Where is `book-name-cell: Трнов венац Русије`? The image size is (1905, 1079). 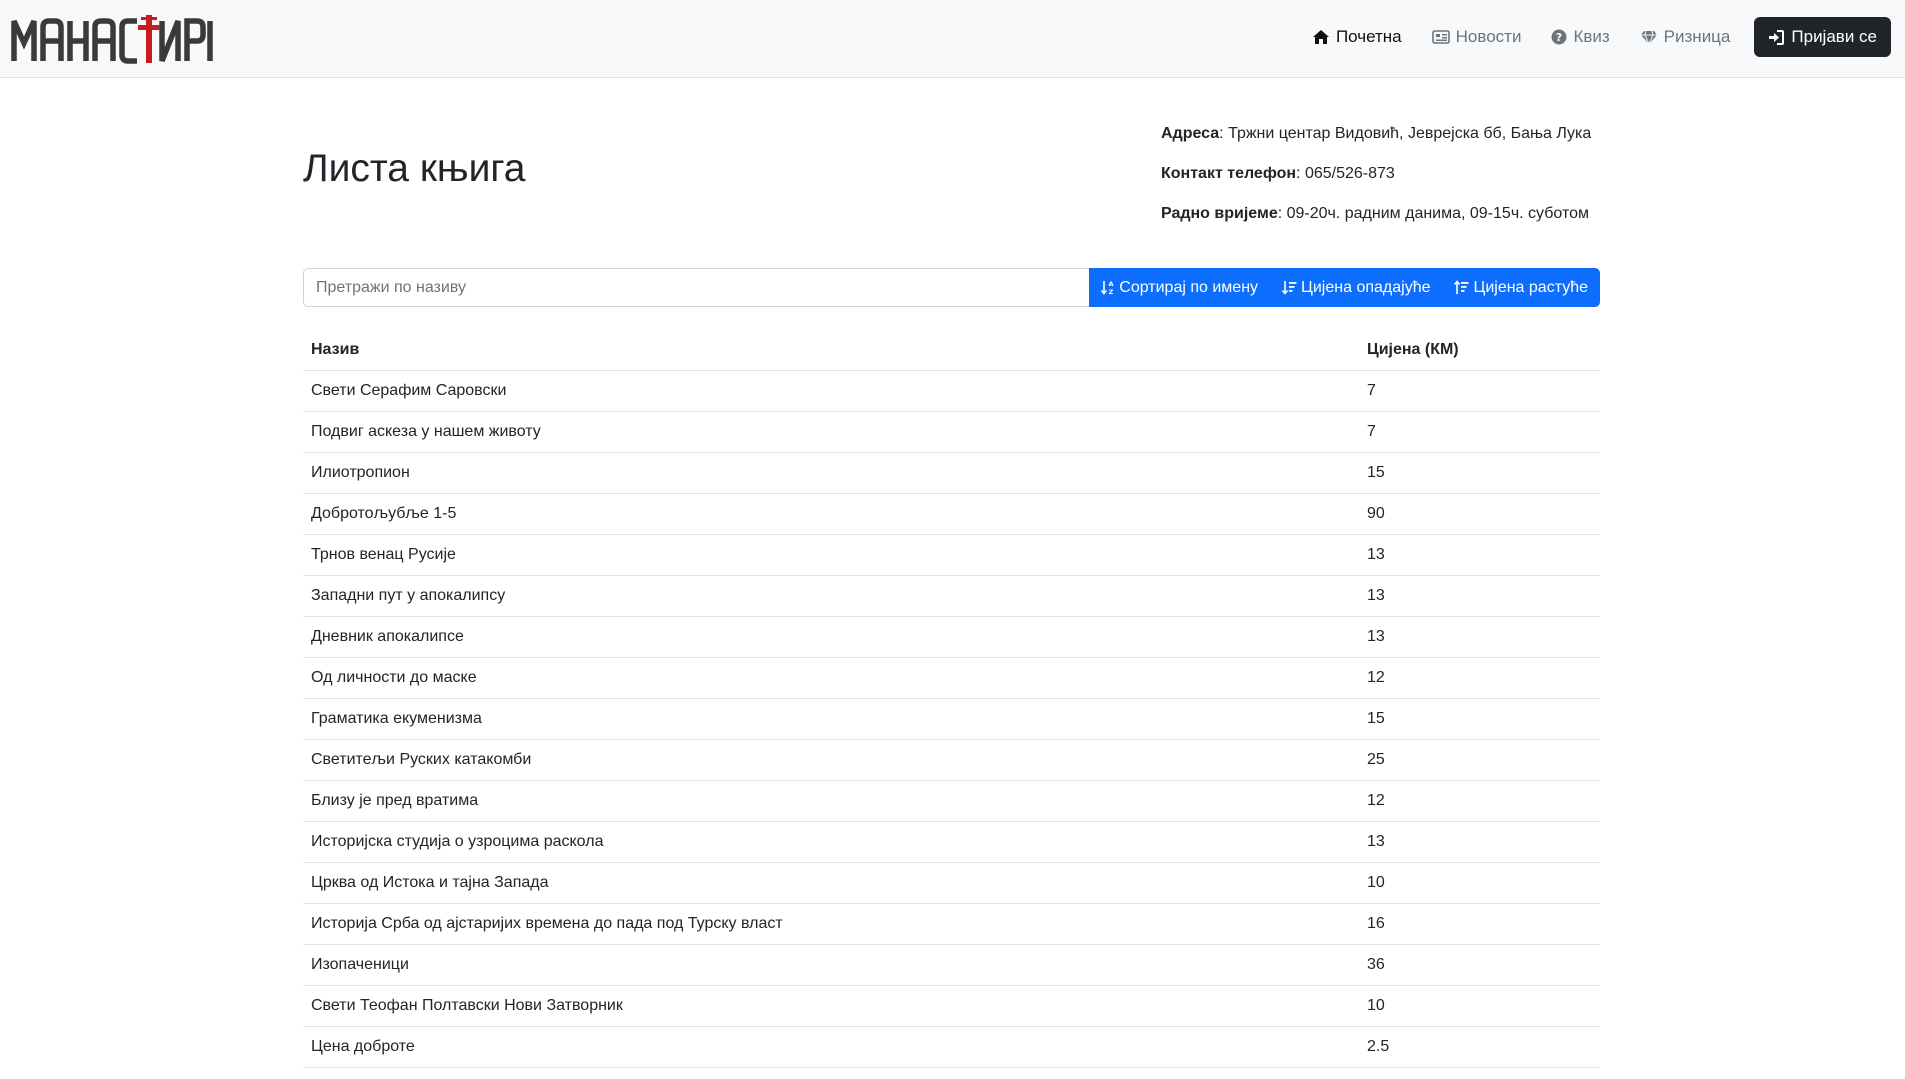 book-name-cell: Трнов венац Русије is located at coordinates (831, 555).